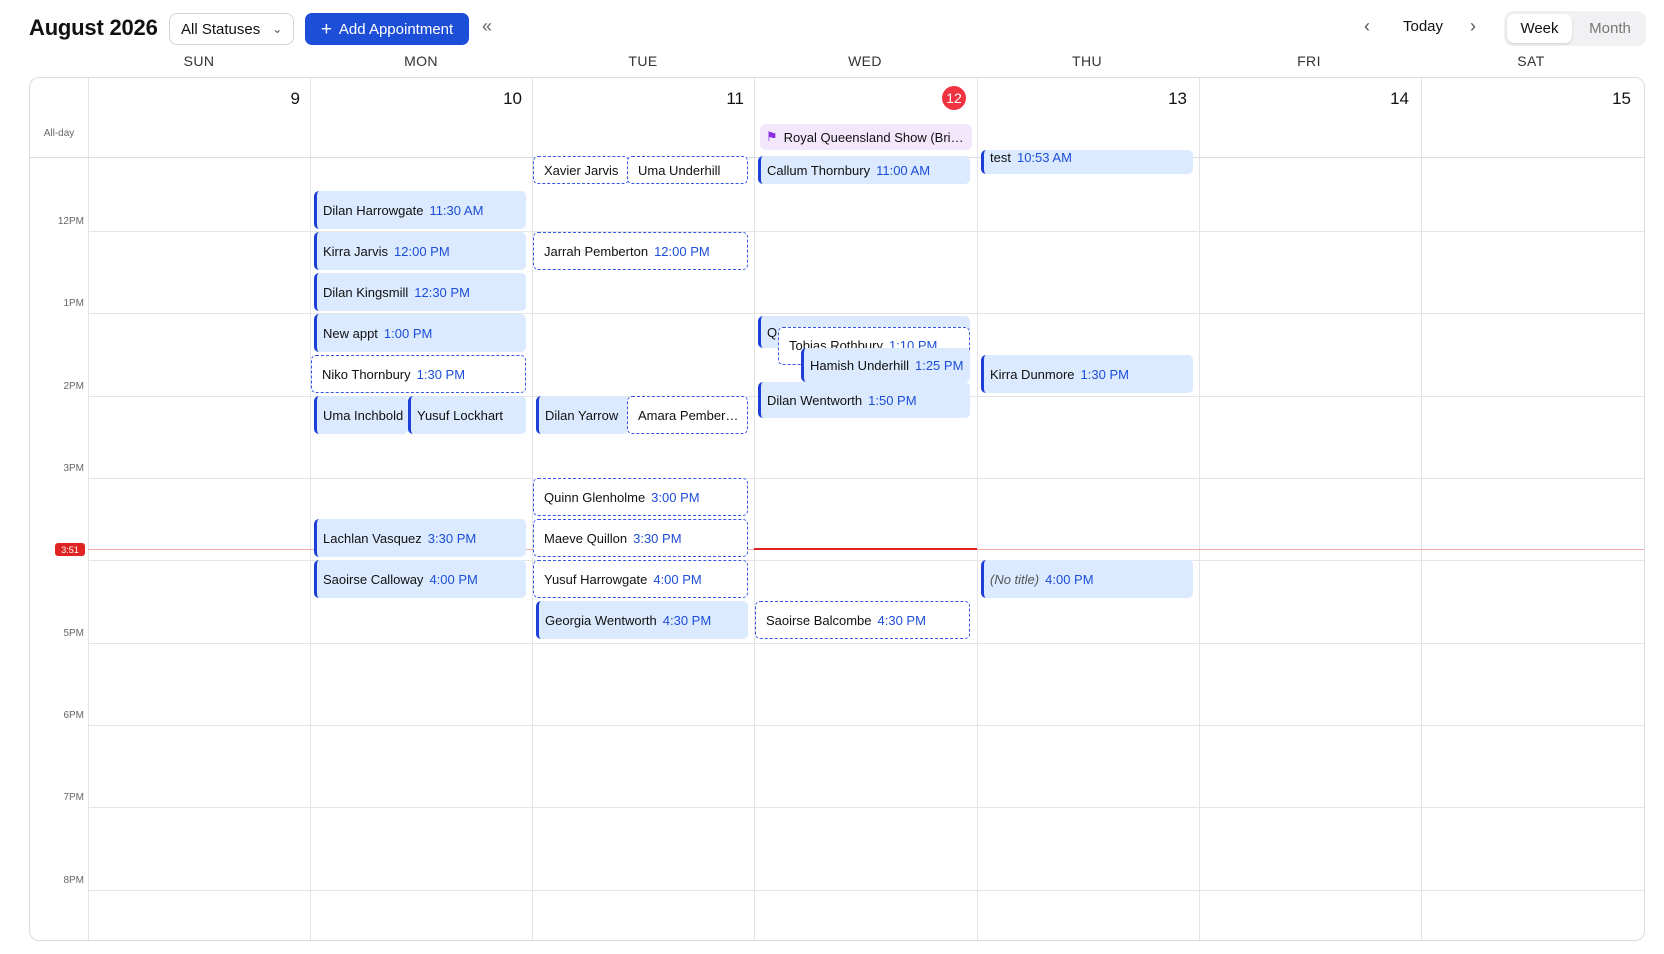 Image resolution: width=1664 pixels, height=954 pixels. What do you see at coordinates (363, 415) in the screenshot?
I see `appointment-name: Uma Inchbold` at bounding box center [363, 415].